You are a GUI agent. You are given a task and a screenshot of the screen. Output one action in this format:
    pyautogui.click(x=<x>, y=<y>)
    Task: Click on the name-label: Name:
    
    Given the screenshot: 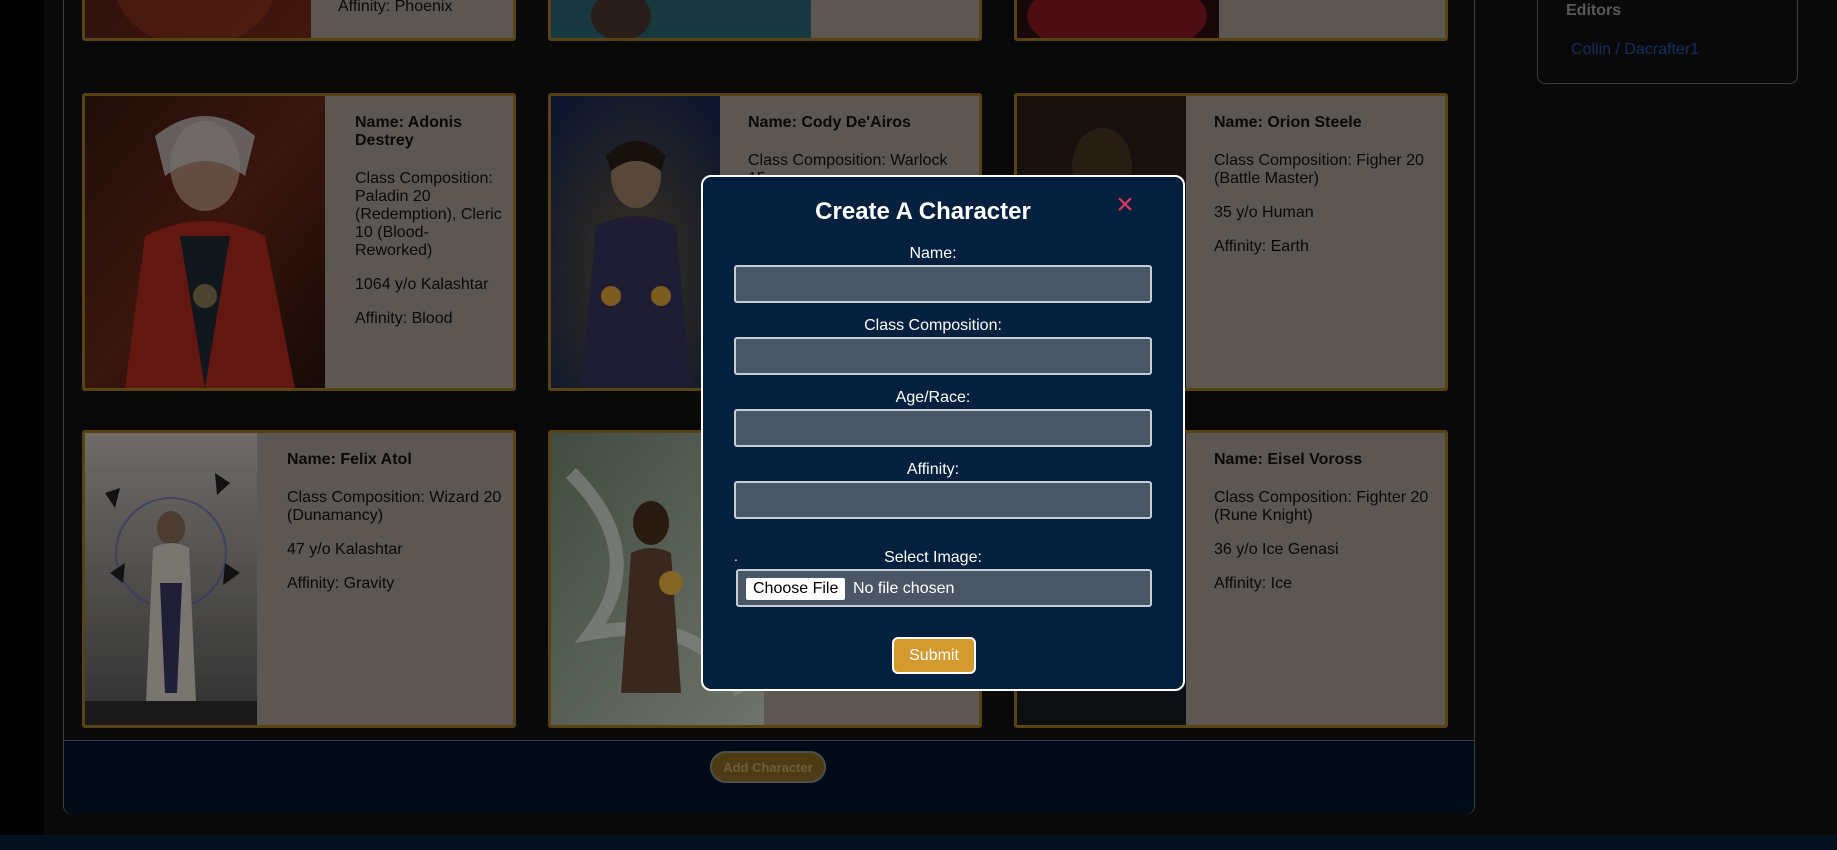 What is the action you would take?
    pyautogui.click(x=933, y=253)
    